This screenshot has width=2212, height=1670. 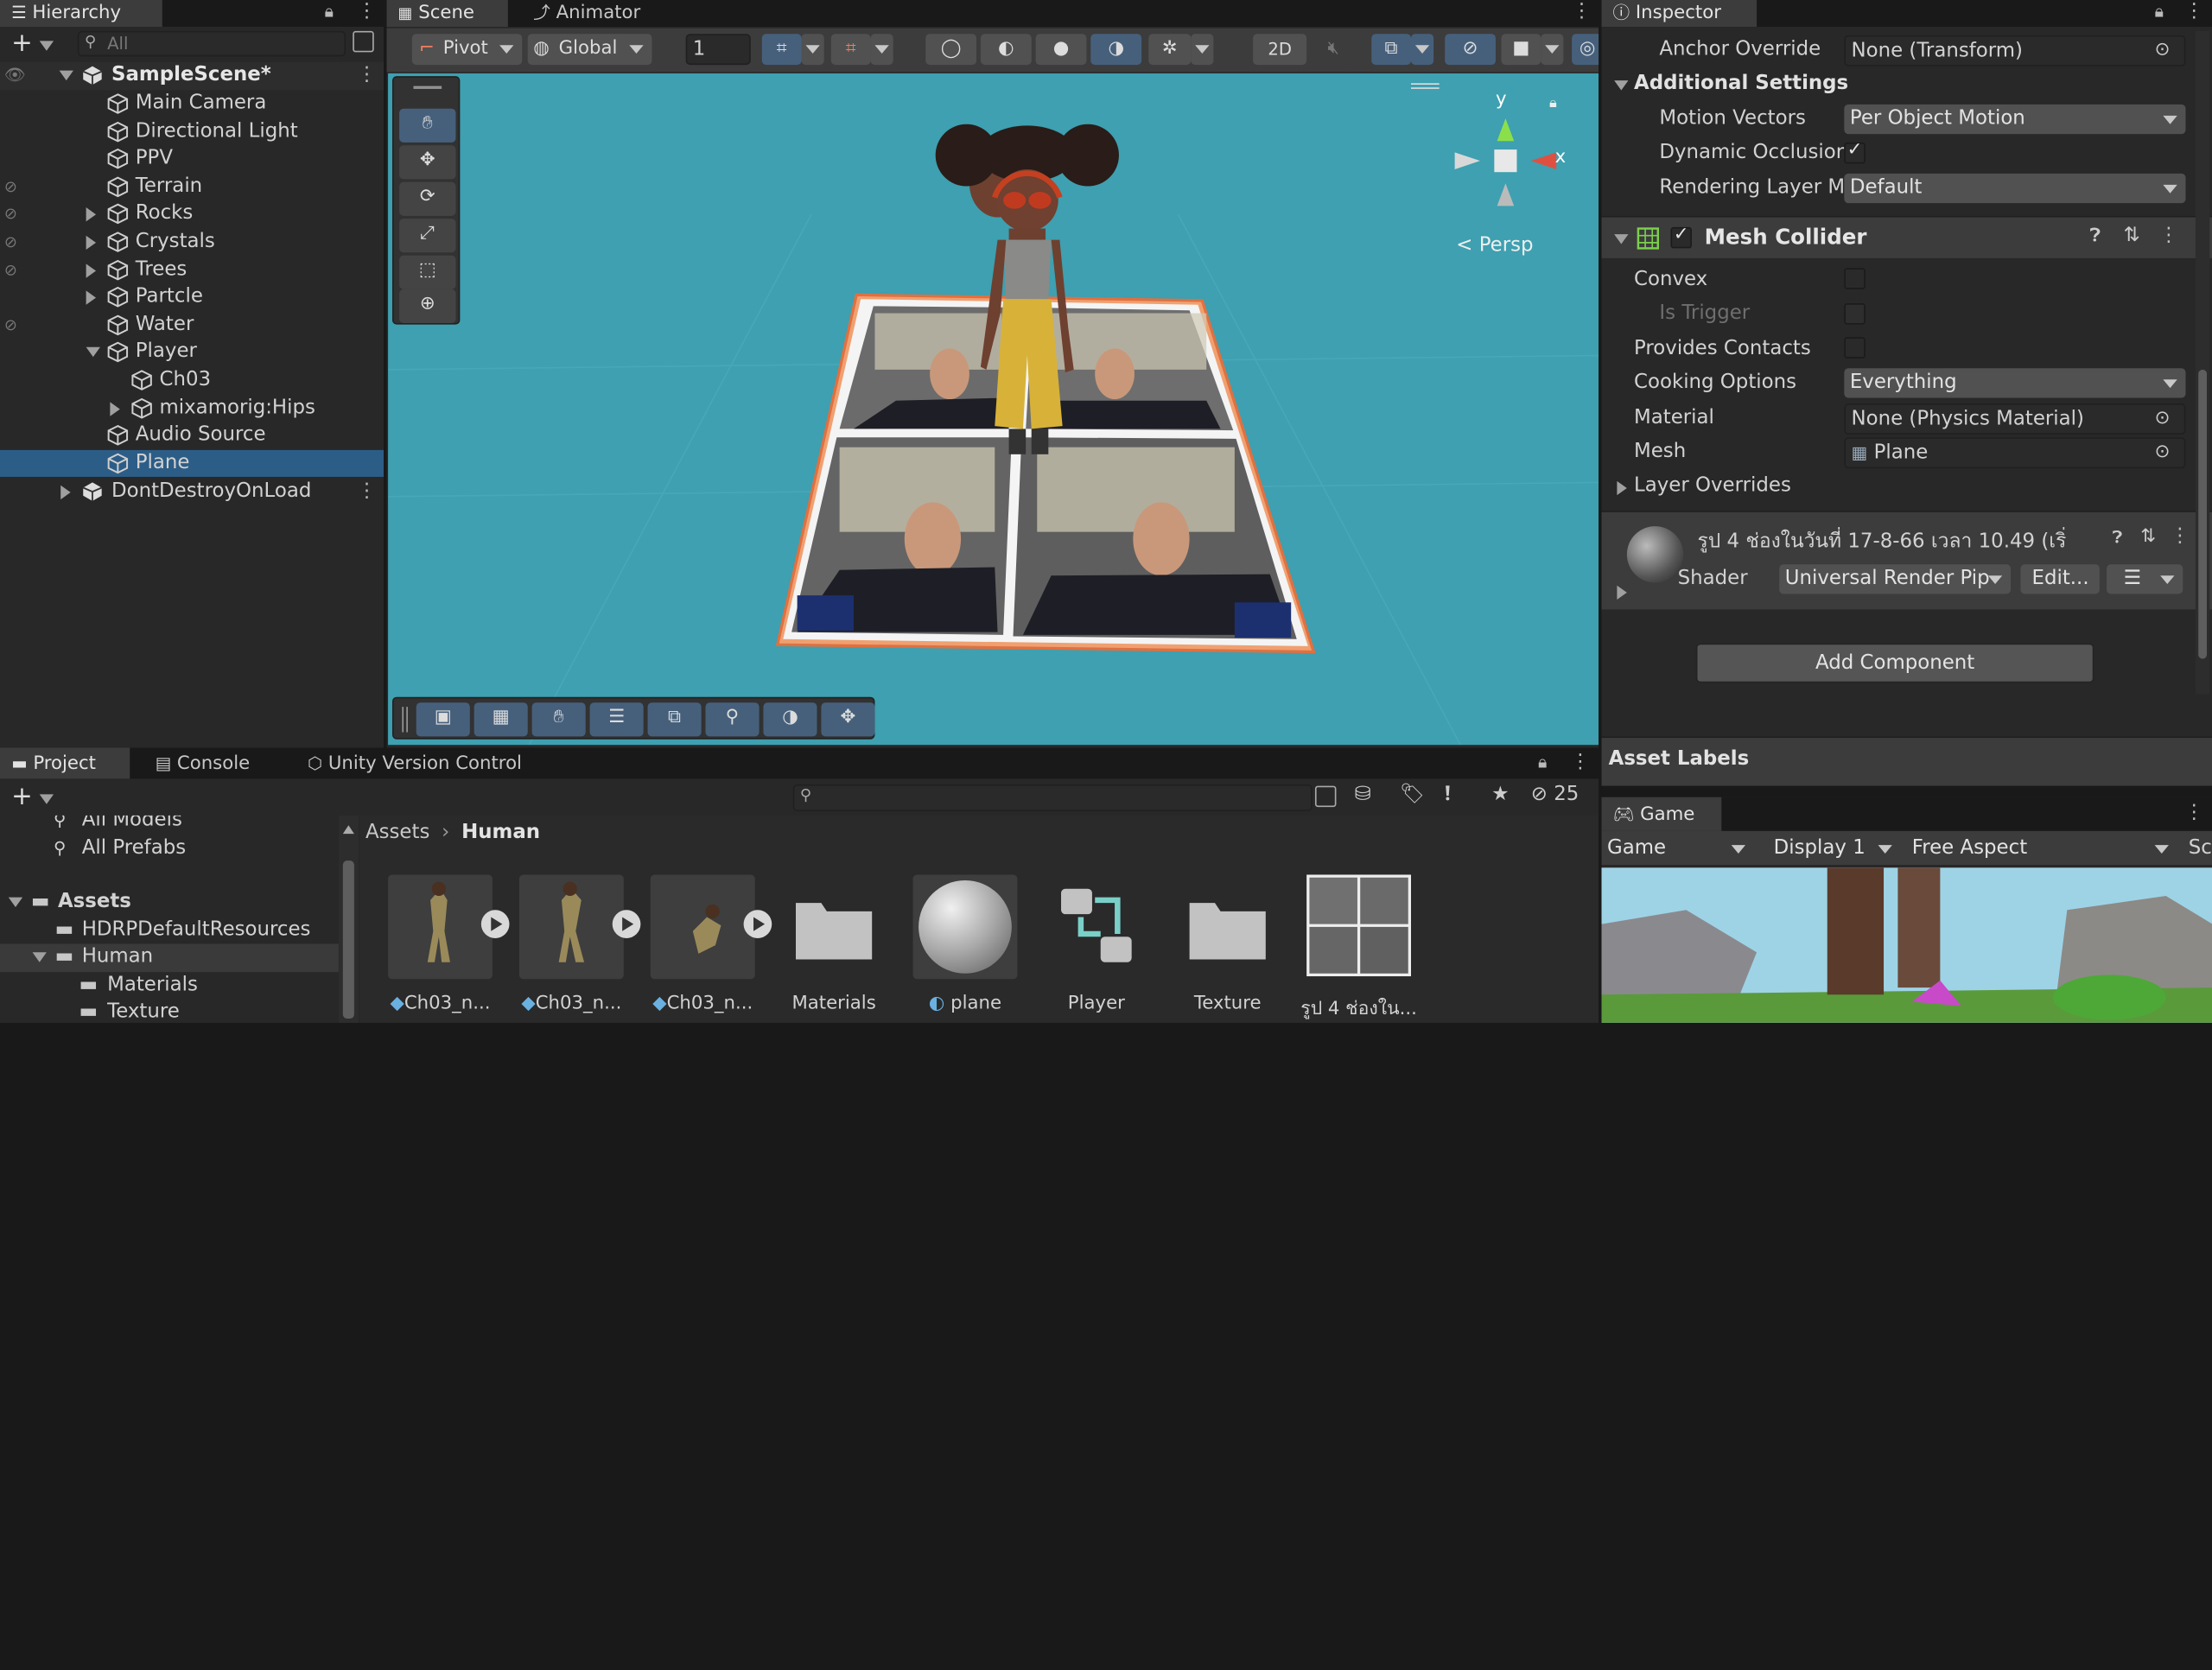 I want to click on convex-checkbox, so click(x=1855, y=278).